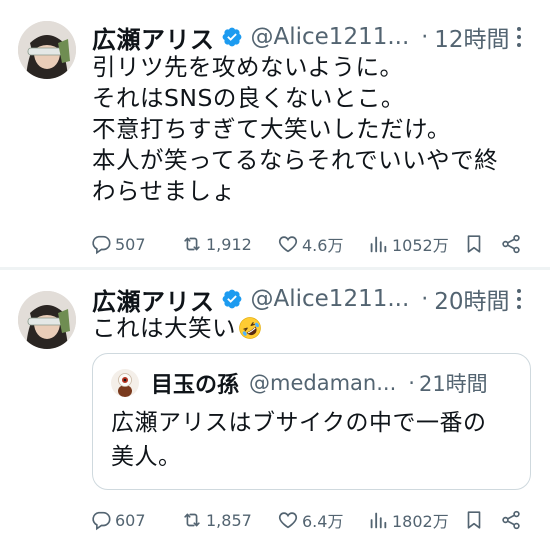  What do you see at coordinates (229, 244) in the screenshot?
I see `retweet-count: 1,912` at bounding box center [229, 244].